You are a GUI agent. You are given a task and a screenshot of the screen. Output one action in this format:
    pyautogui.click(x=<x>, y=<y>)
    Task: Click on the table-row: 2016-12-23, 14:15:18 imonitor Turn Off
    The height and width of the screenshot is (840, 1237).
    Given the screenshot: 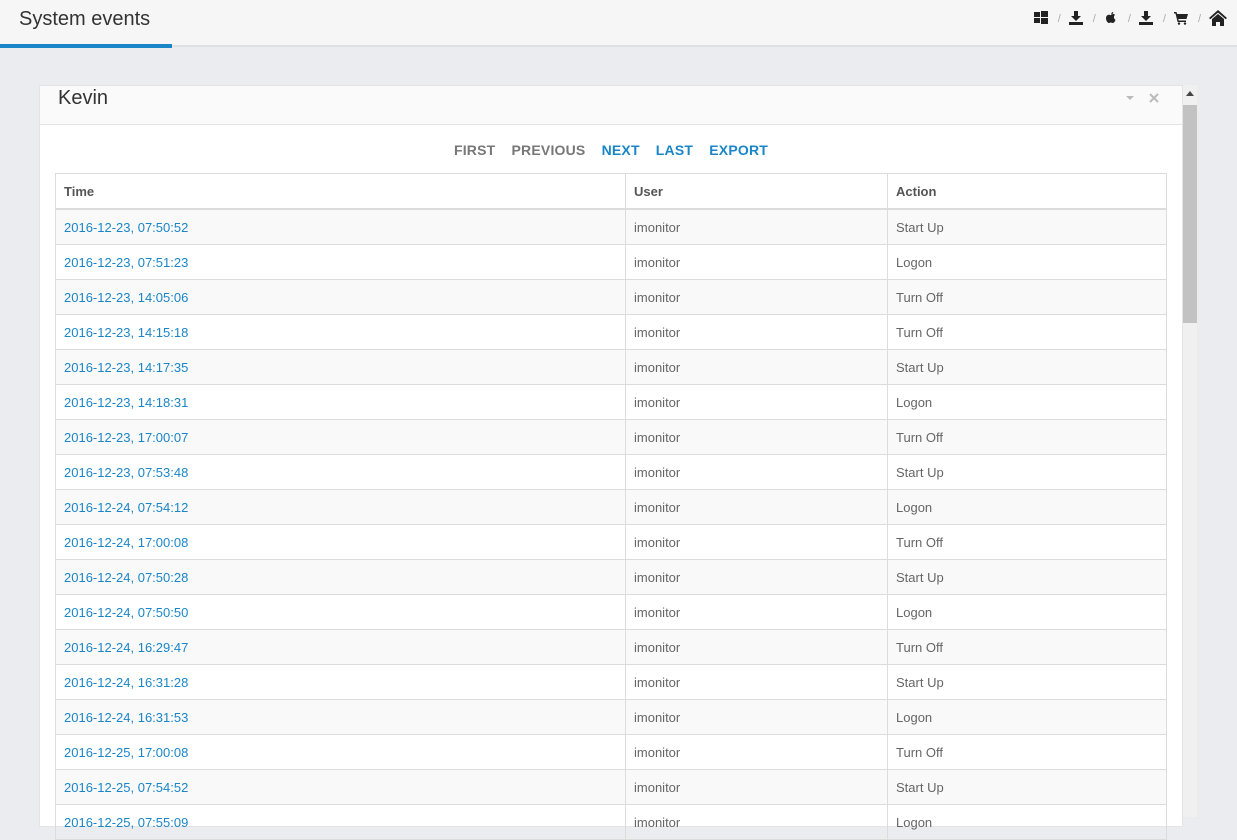 What is the action you would take?
    pyautogui.click(x=611, y=332)
    